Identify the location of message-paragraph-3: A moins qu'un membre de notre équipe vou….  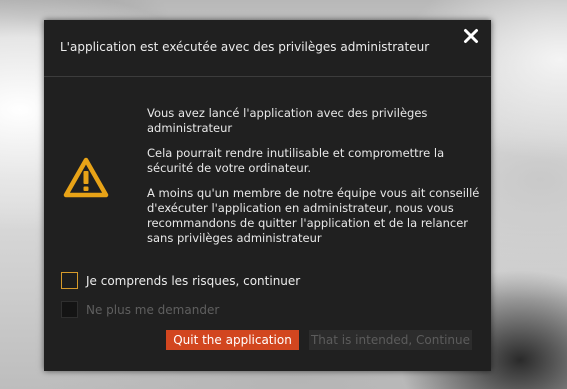
(313, 215).